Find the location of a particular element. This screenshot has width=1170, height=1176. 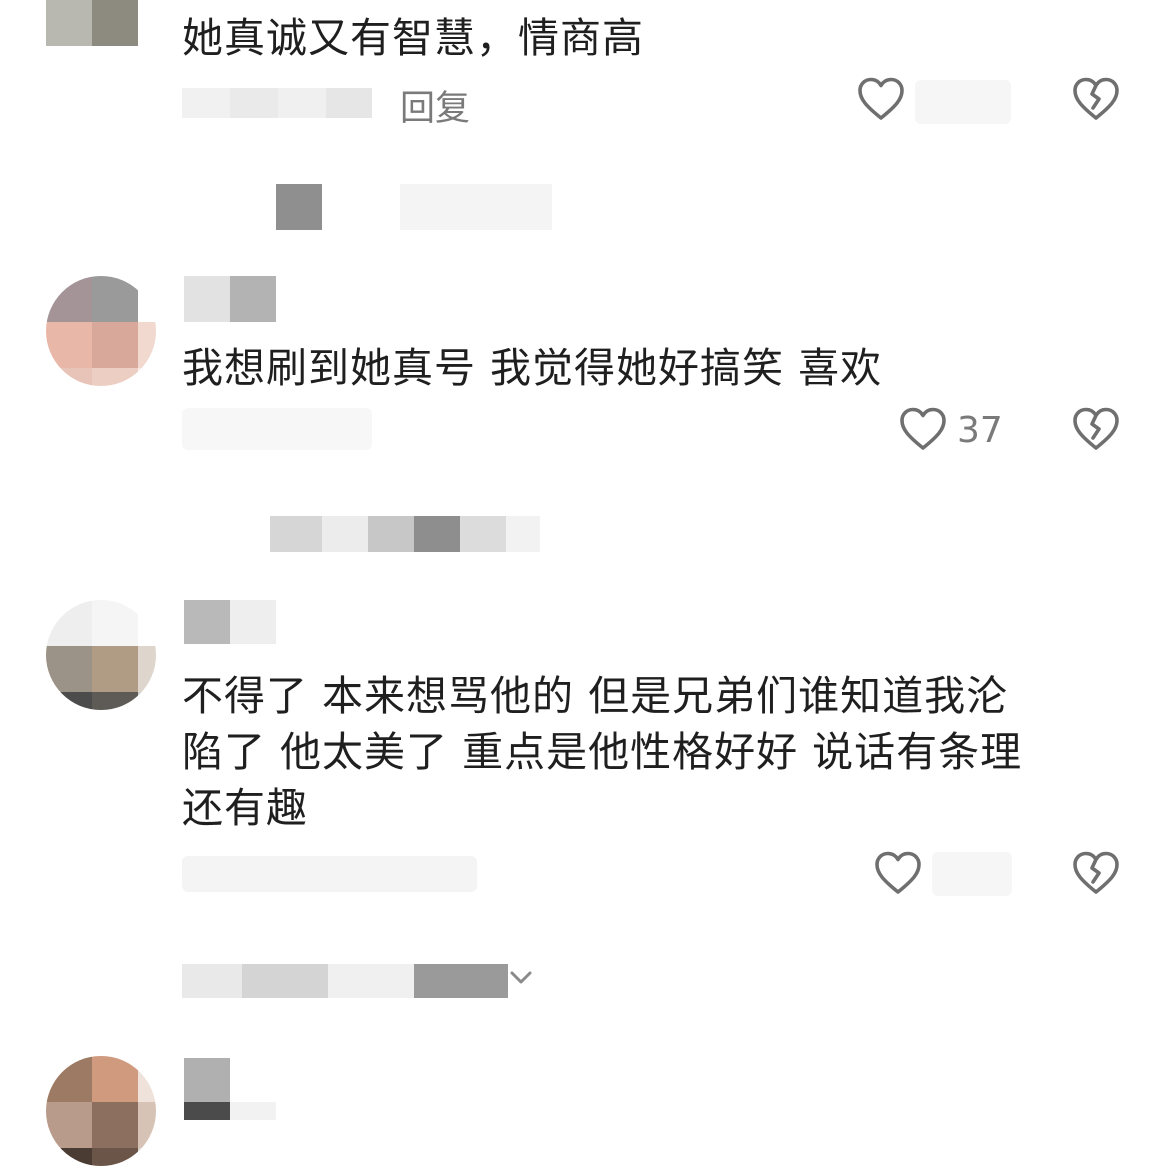

reply-button: 回复 is located at coordinates (435, 105).